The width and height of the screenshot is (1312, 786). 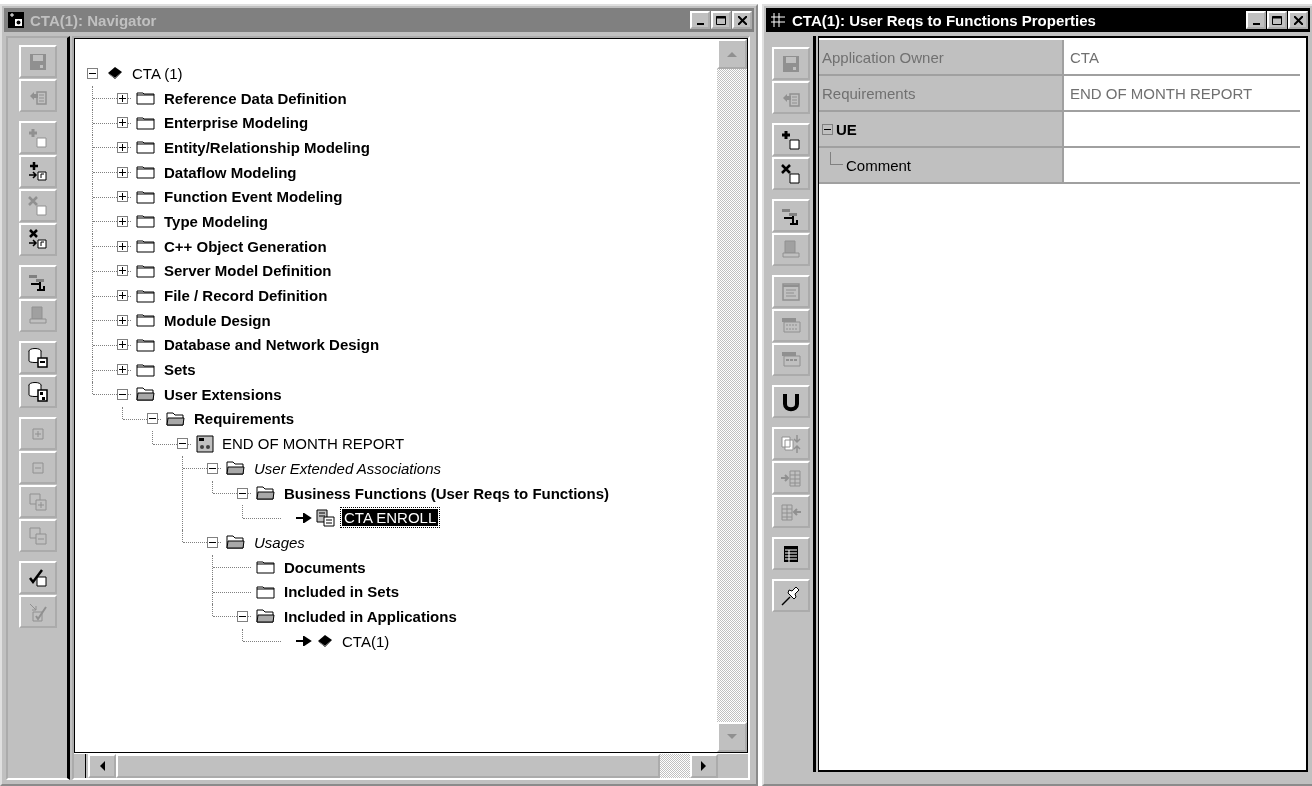 I want to click on left-arrow-icon, so click(x=102, y=766).